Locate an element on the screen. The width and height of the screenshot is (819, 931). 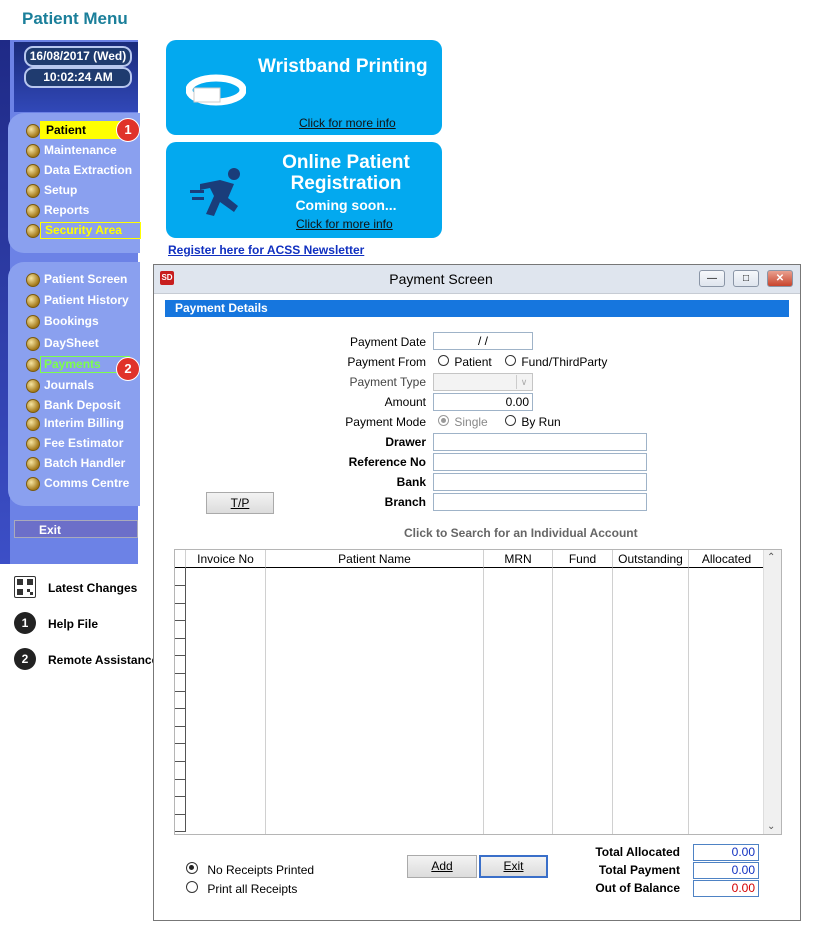
column-header-allocated: Allocated is located at coordinates (727, 559).